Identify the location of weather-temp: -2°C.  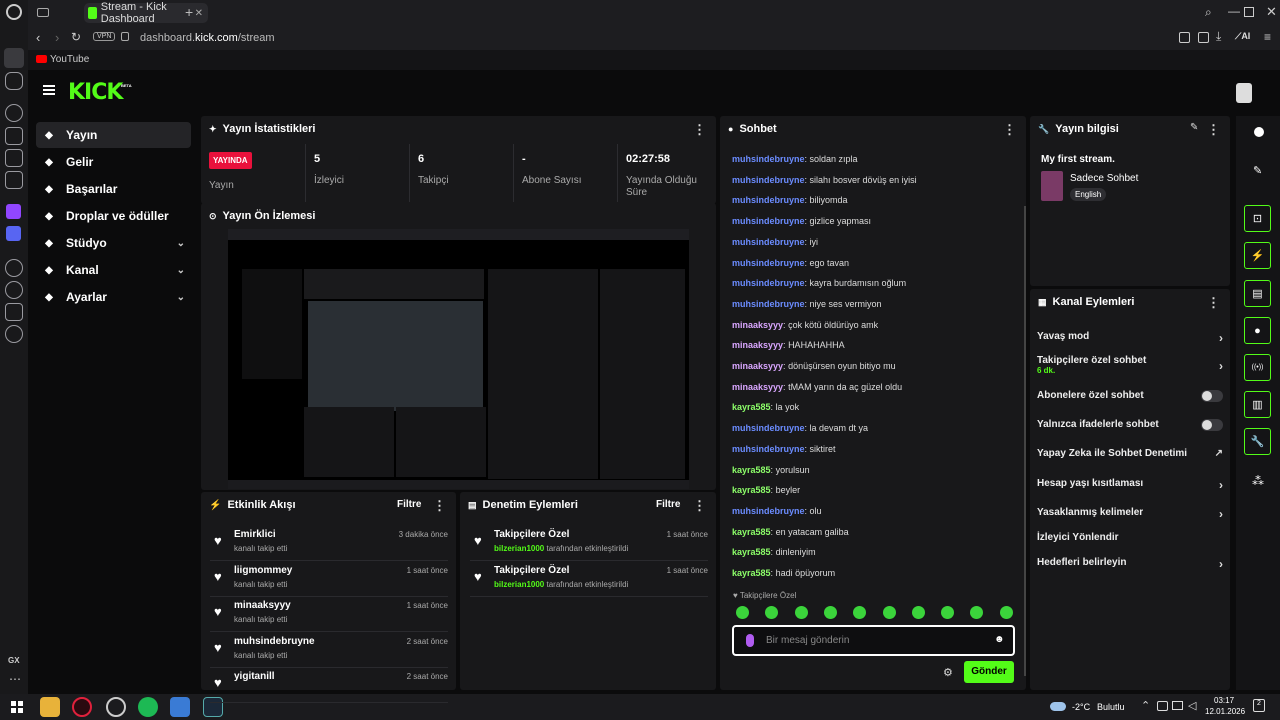
(1081, 707).